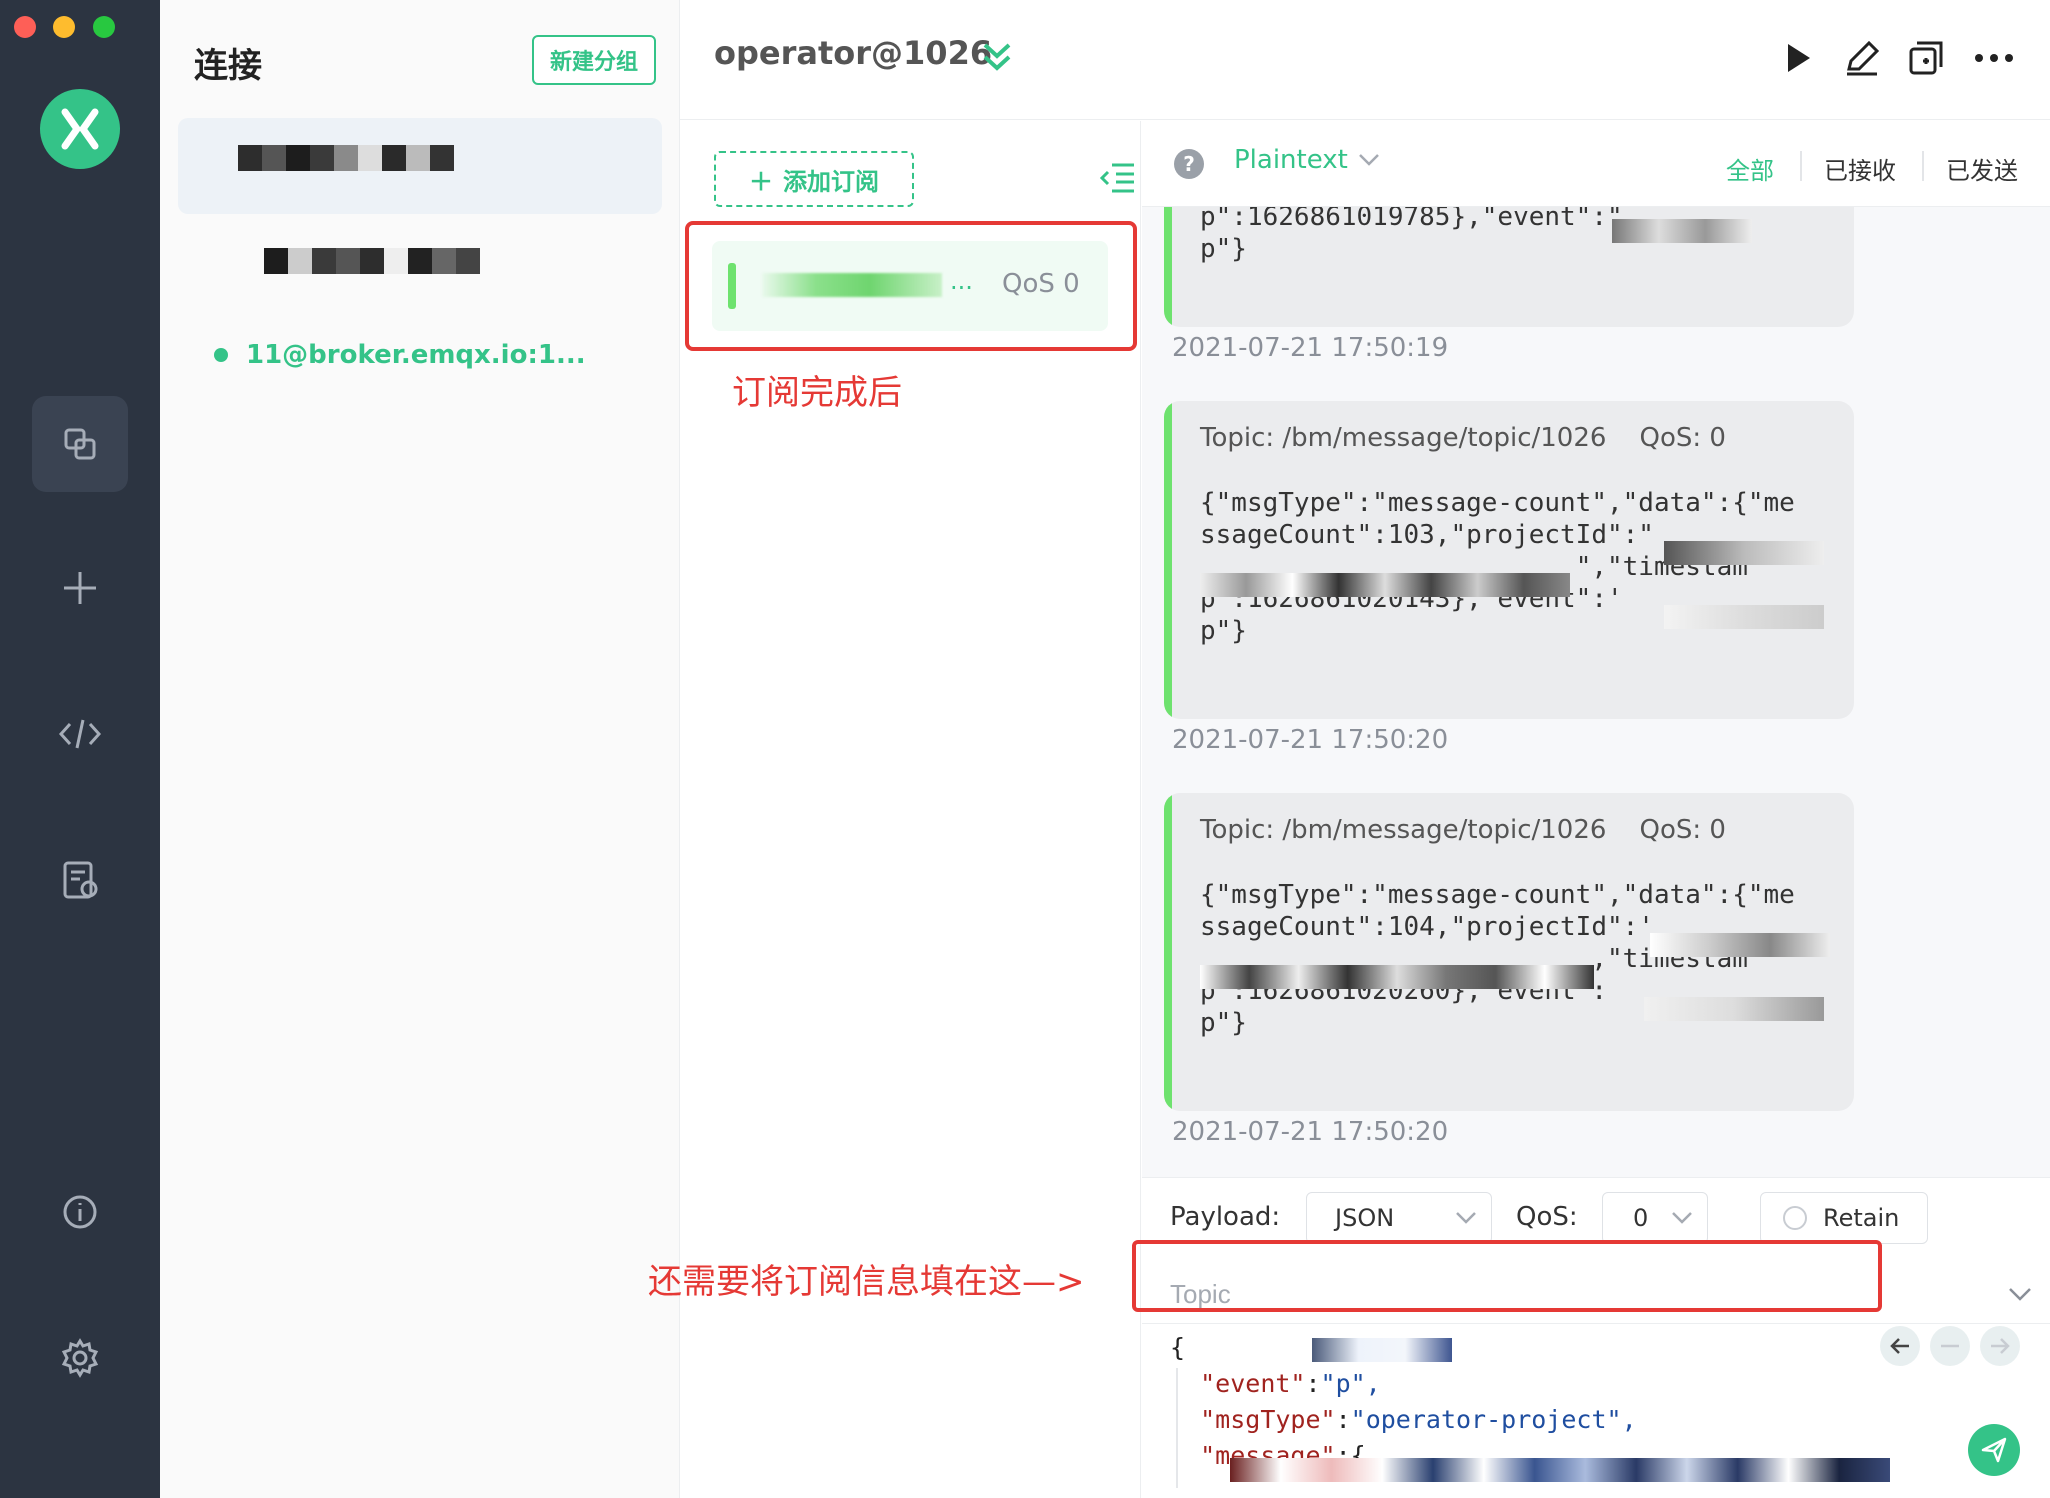 This screenshot has width=2050, height=1498. What do you see at coordinates (1655, 1218) in the screenshot?
I see `qos-select: 0` at bounding box center [1655, 1218].